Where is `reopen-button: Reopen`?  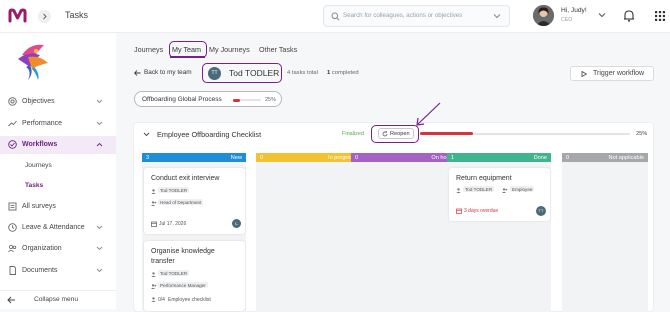
reopen-button: Reopen is located at coordinates (396, 133).